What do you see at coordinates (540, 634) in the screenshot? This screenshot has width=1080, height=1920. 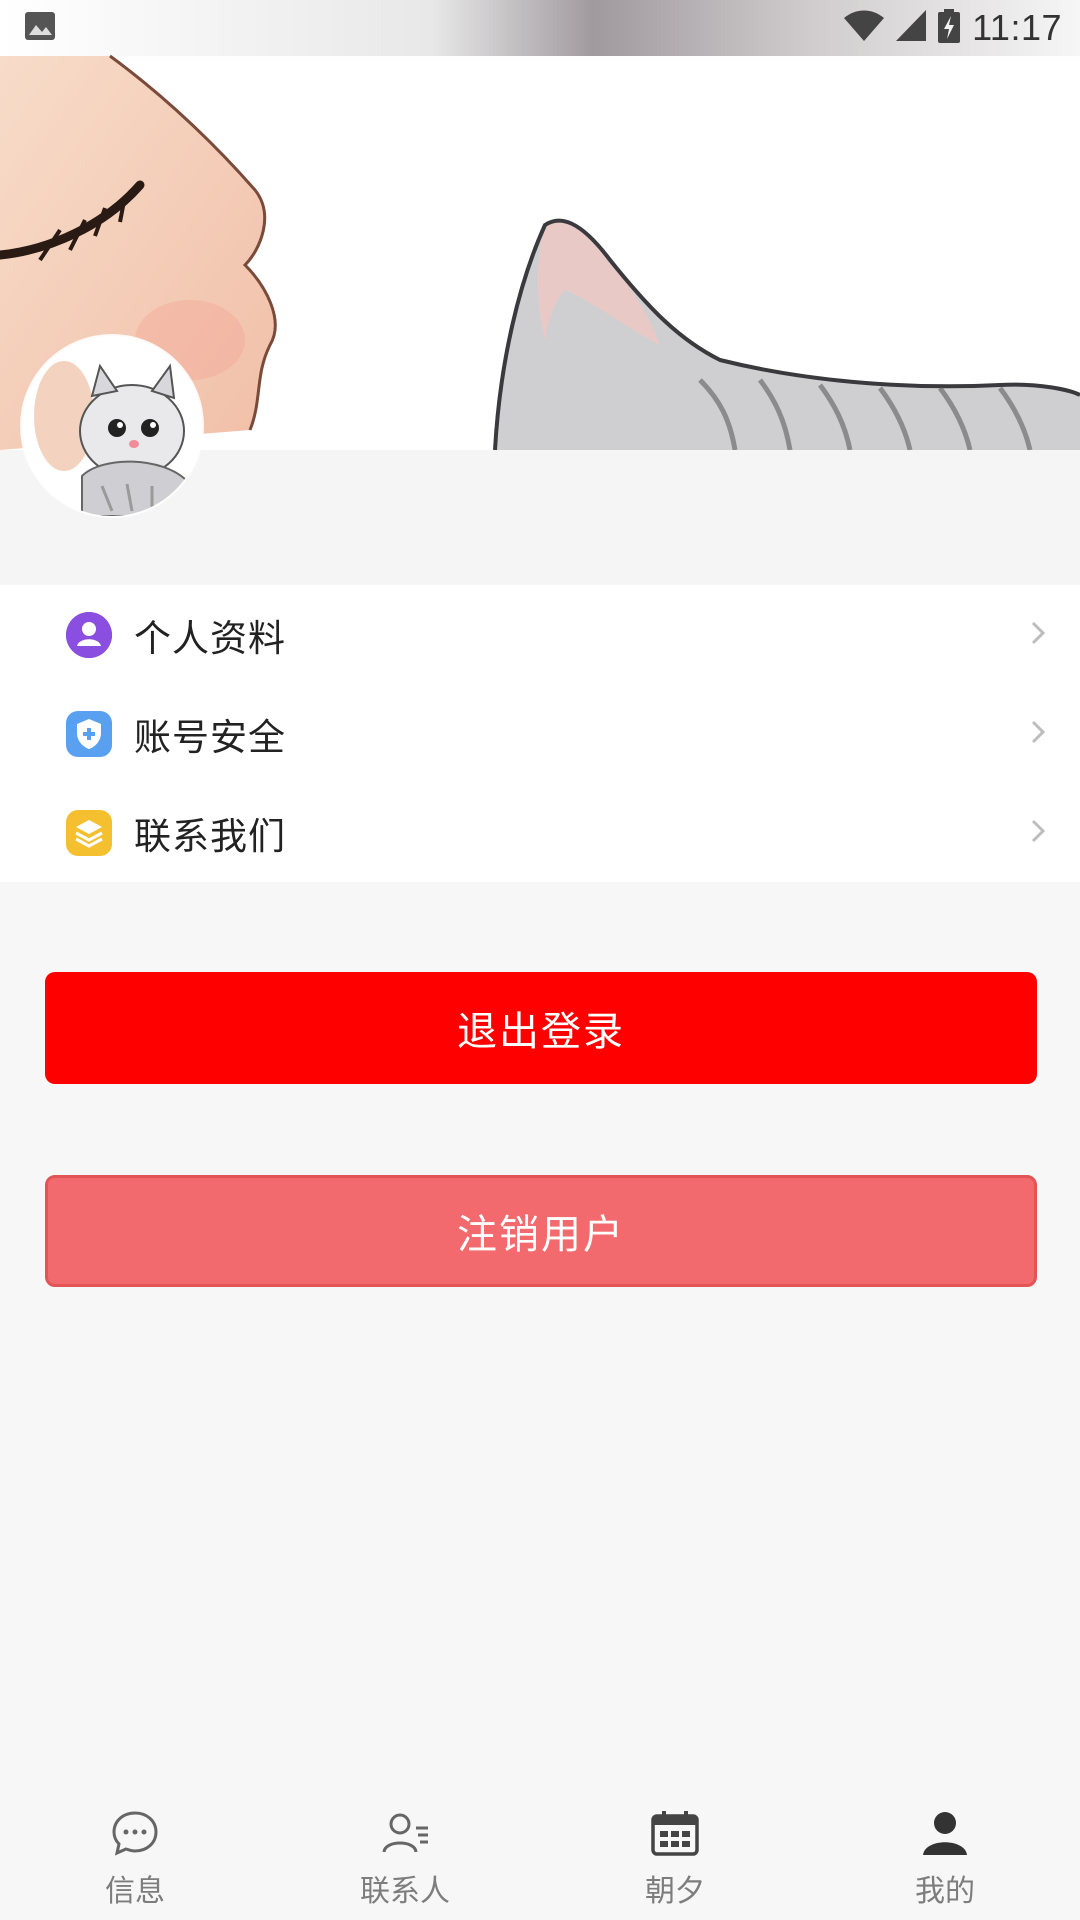 I see `menu-item-profile: 个人资料` at bounding box center [540, 634].